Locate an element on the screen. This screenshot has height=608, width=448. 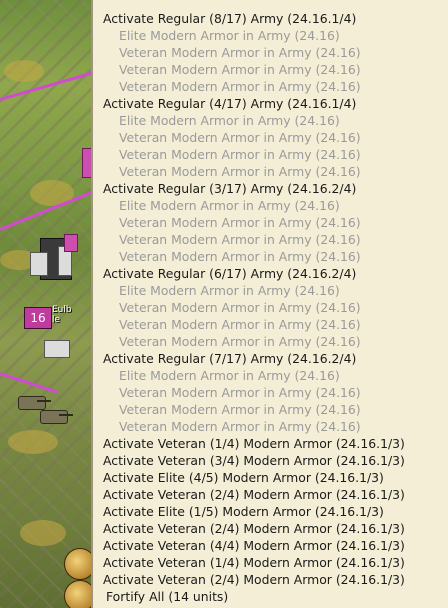
fortify-all-menu-item: Fortify All (14 units) is located at coordinates (270, 596).